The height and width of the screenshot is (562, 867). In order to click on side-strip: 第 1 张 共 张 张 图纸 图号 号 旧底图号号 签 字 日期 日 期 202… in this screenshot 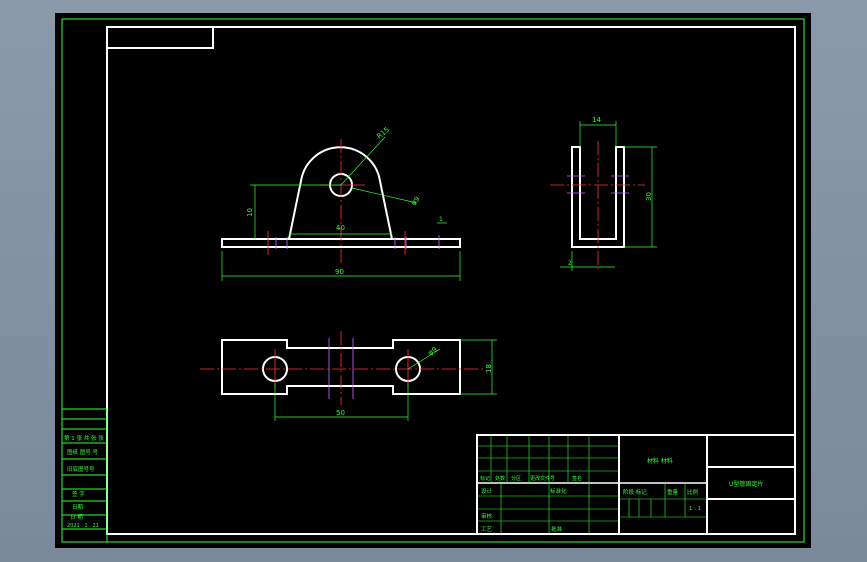, I will do `click(84, 475)`.